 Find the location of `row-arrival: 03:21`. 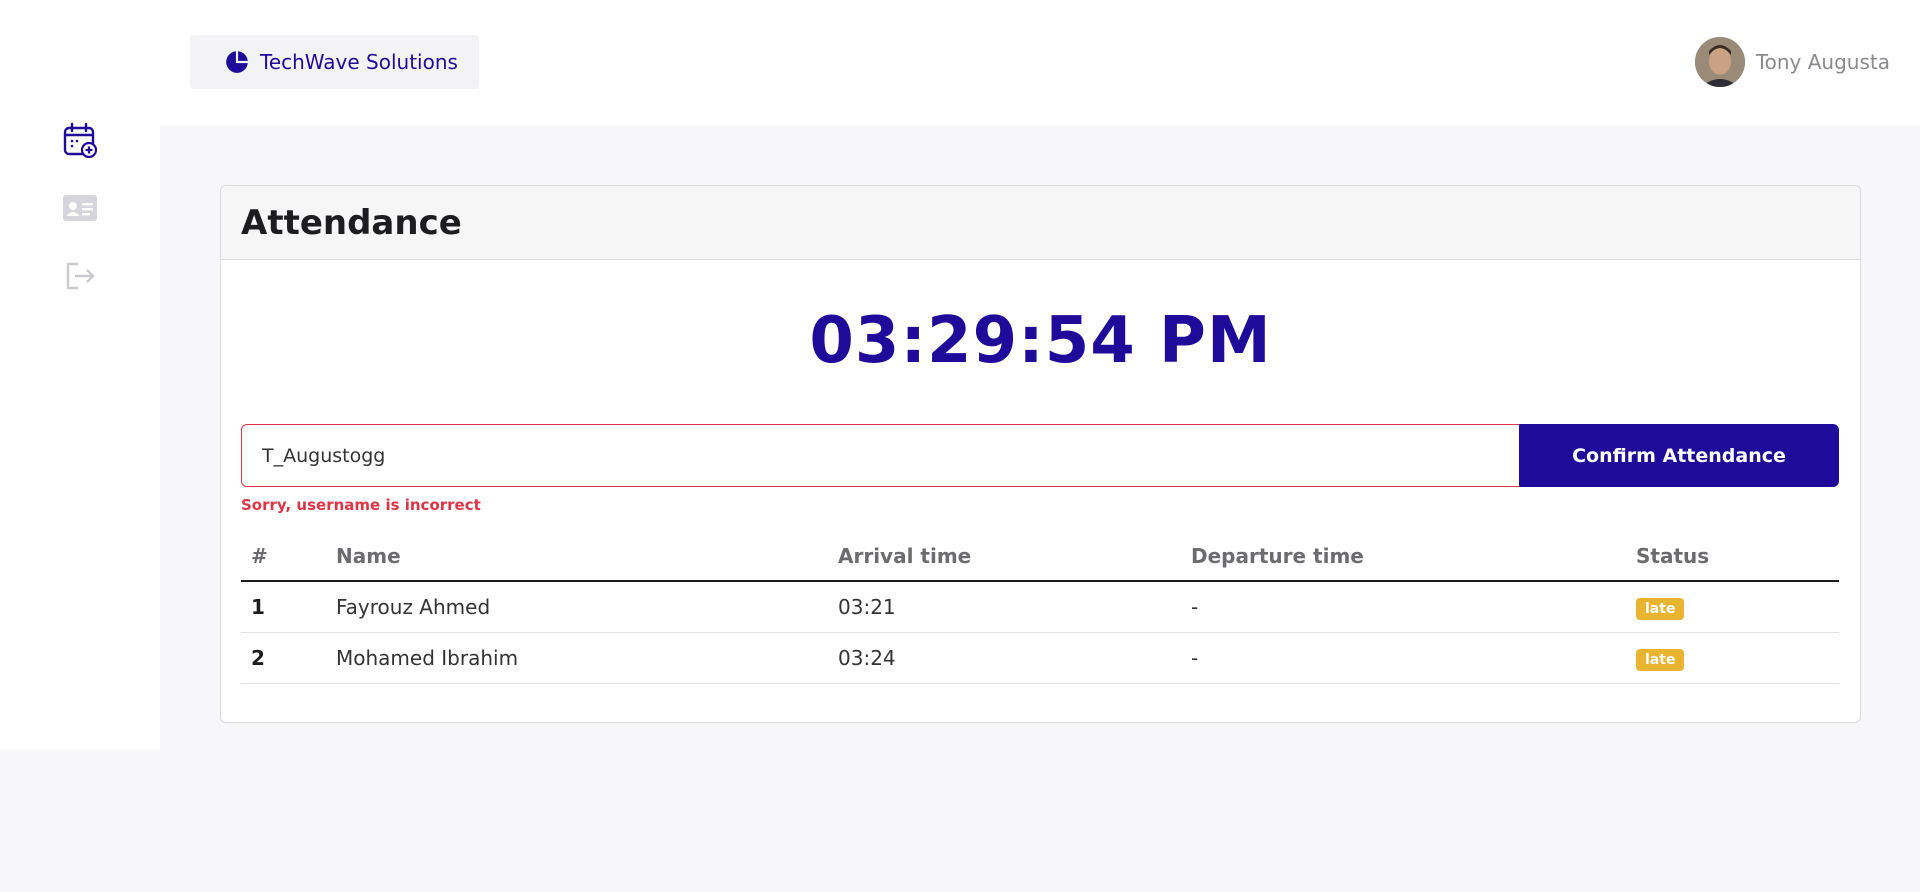

row-arrival: 03:21 is located at coordinates (1004, 607).